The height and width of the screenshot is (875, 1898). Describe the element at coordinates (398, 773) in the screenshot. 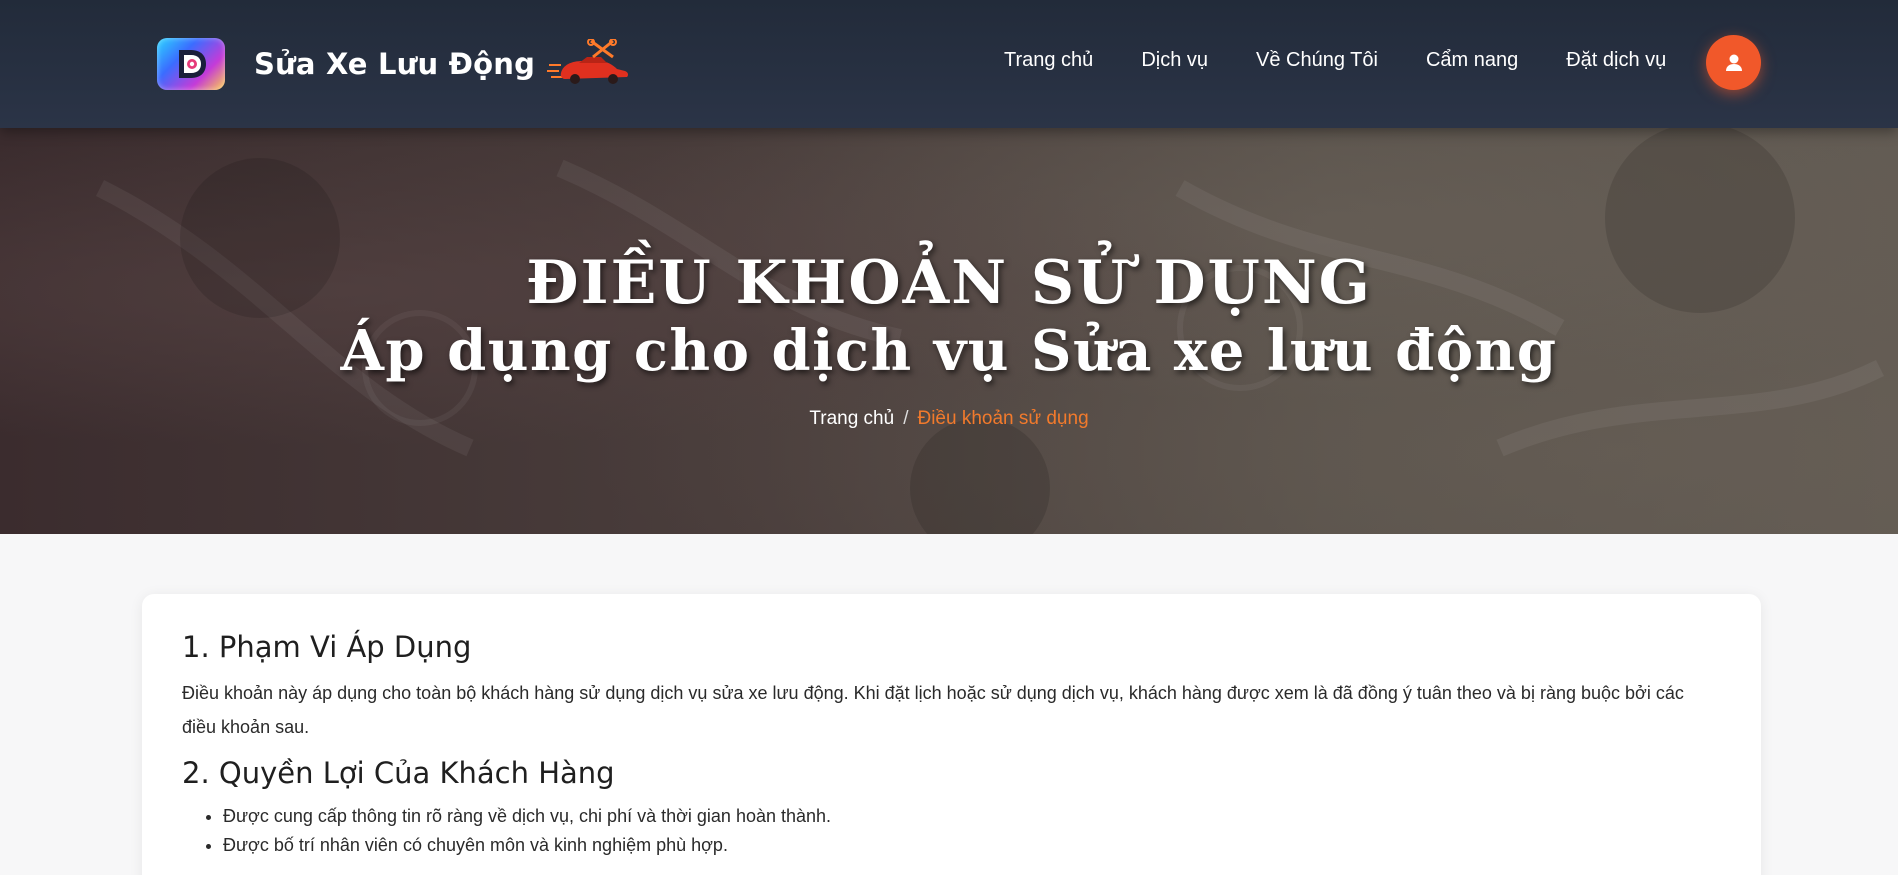

I see `section-heading: 2. Quyền Lợi Của Khách Hàng` at that location.